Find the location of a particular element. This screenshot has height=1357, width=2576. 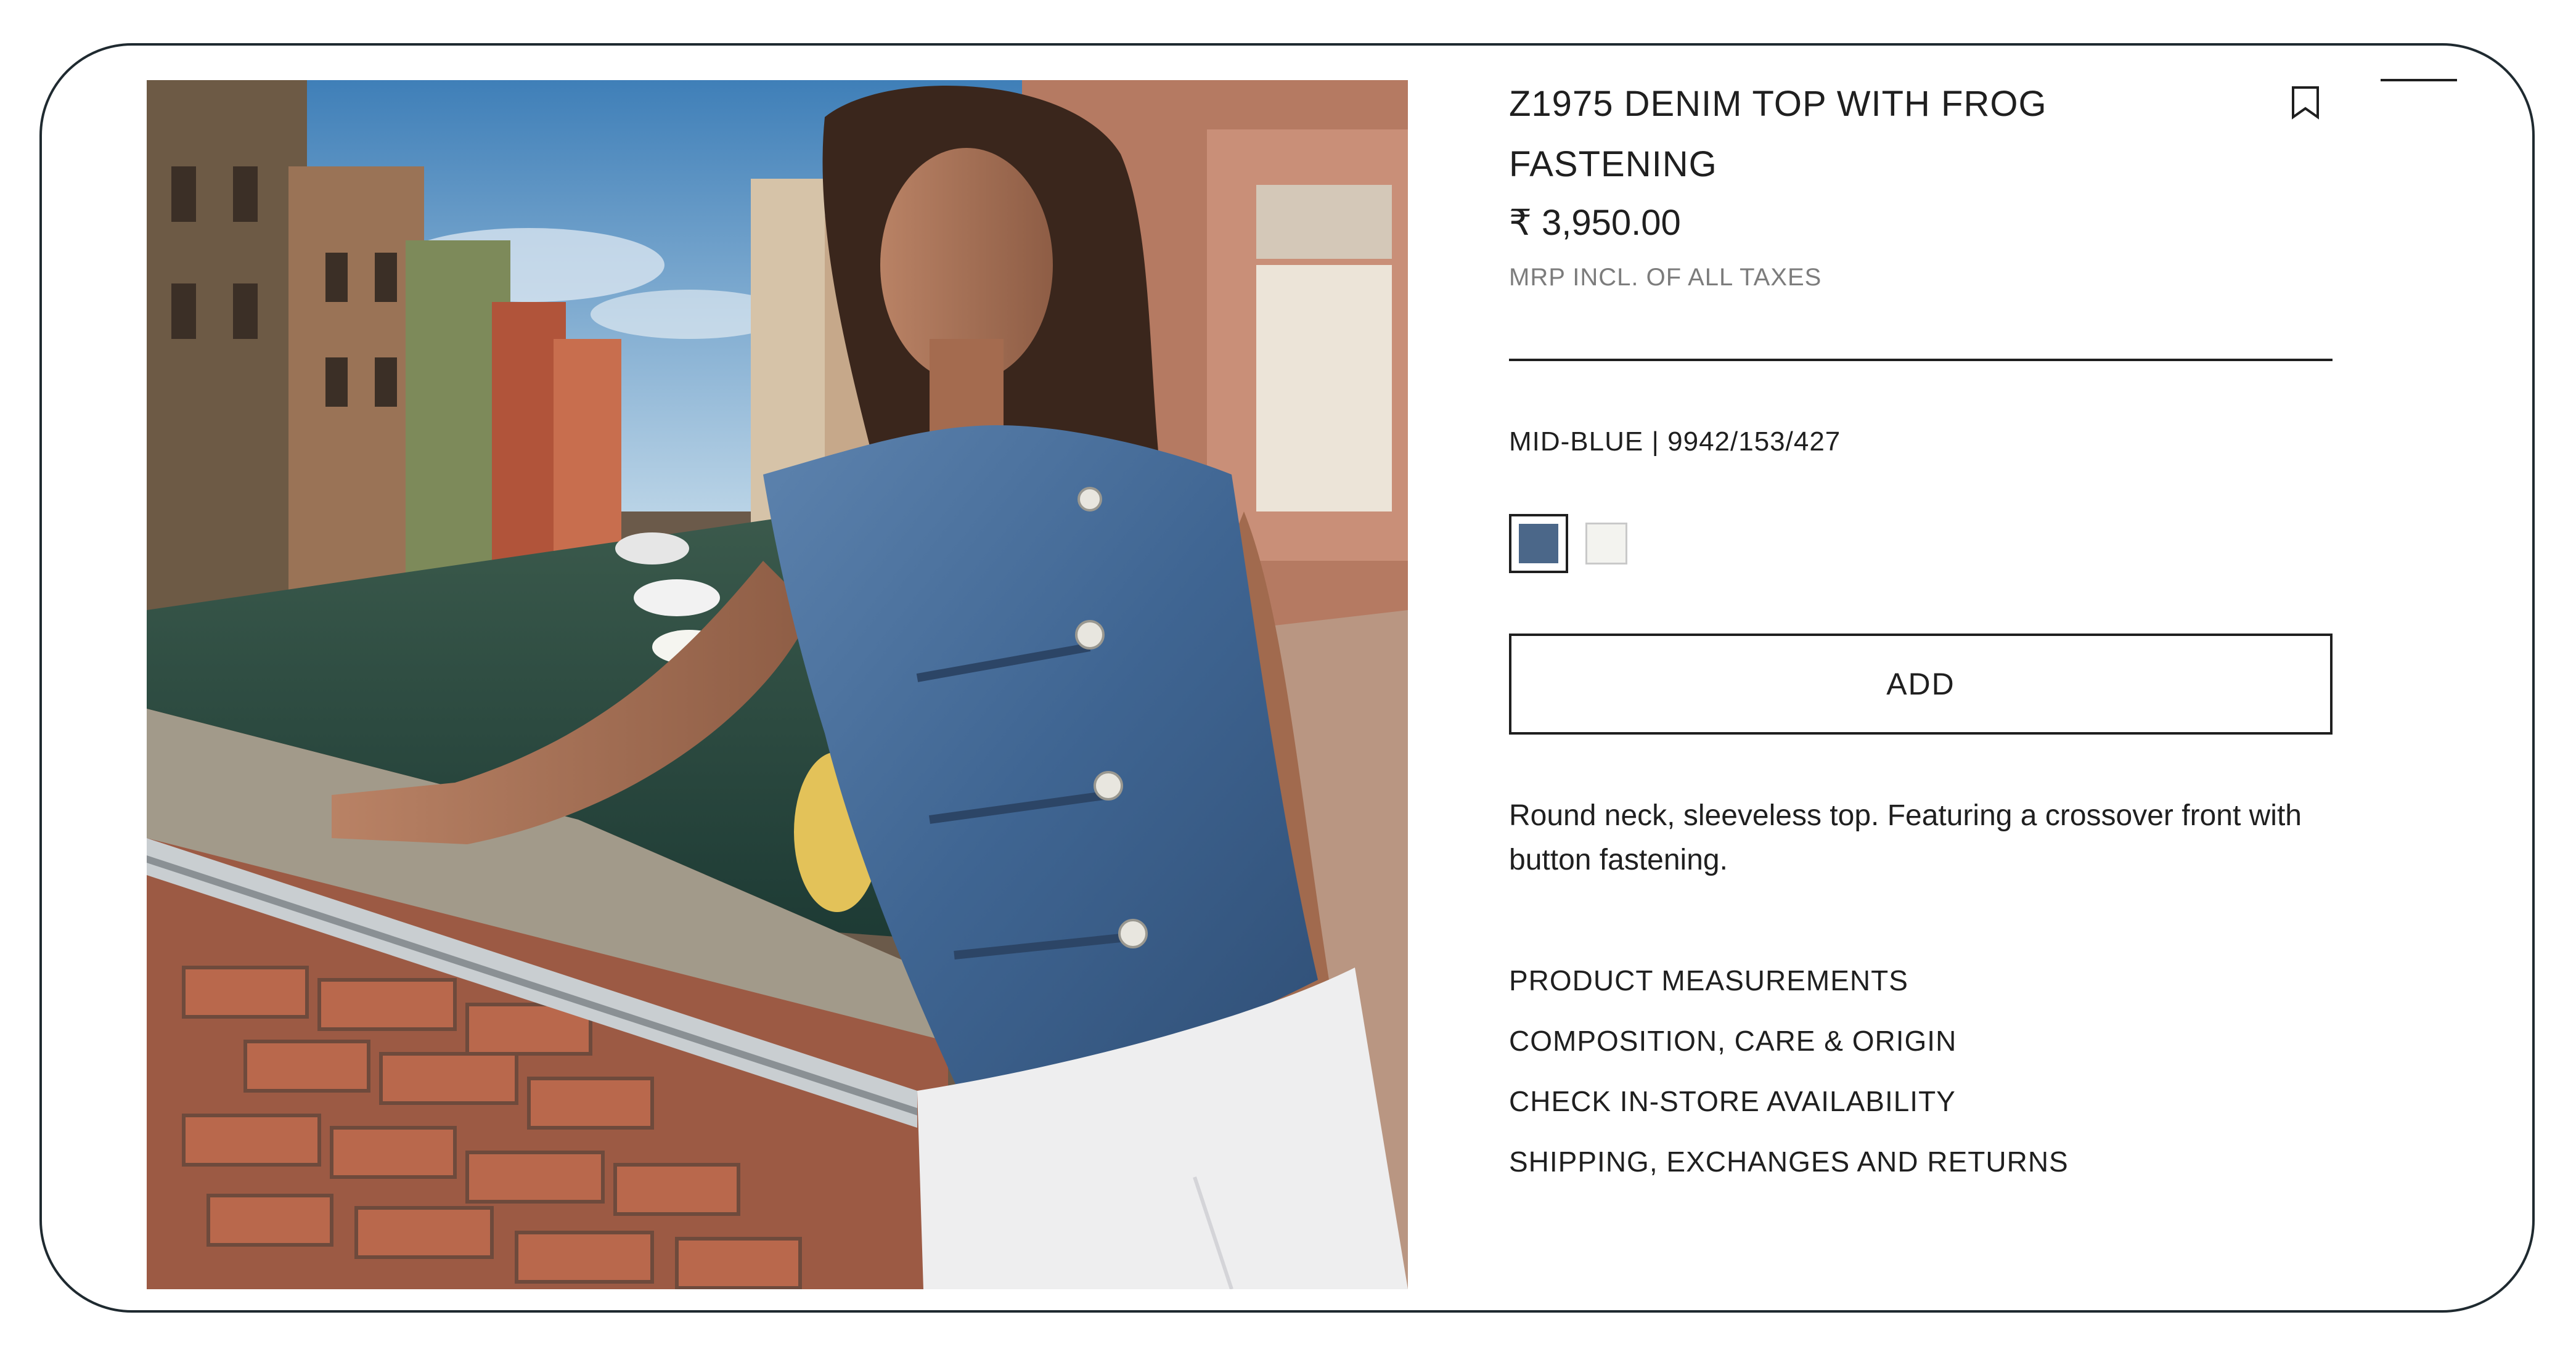

link-product-measurements: PRODUCT MEASUREMENTS is located at coordinates (1789, 981).